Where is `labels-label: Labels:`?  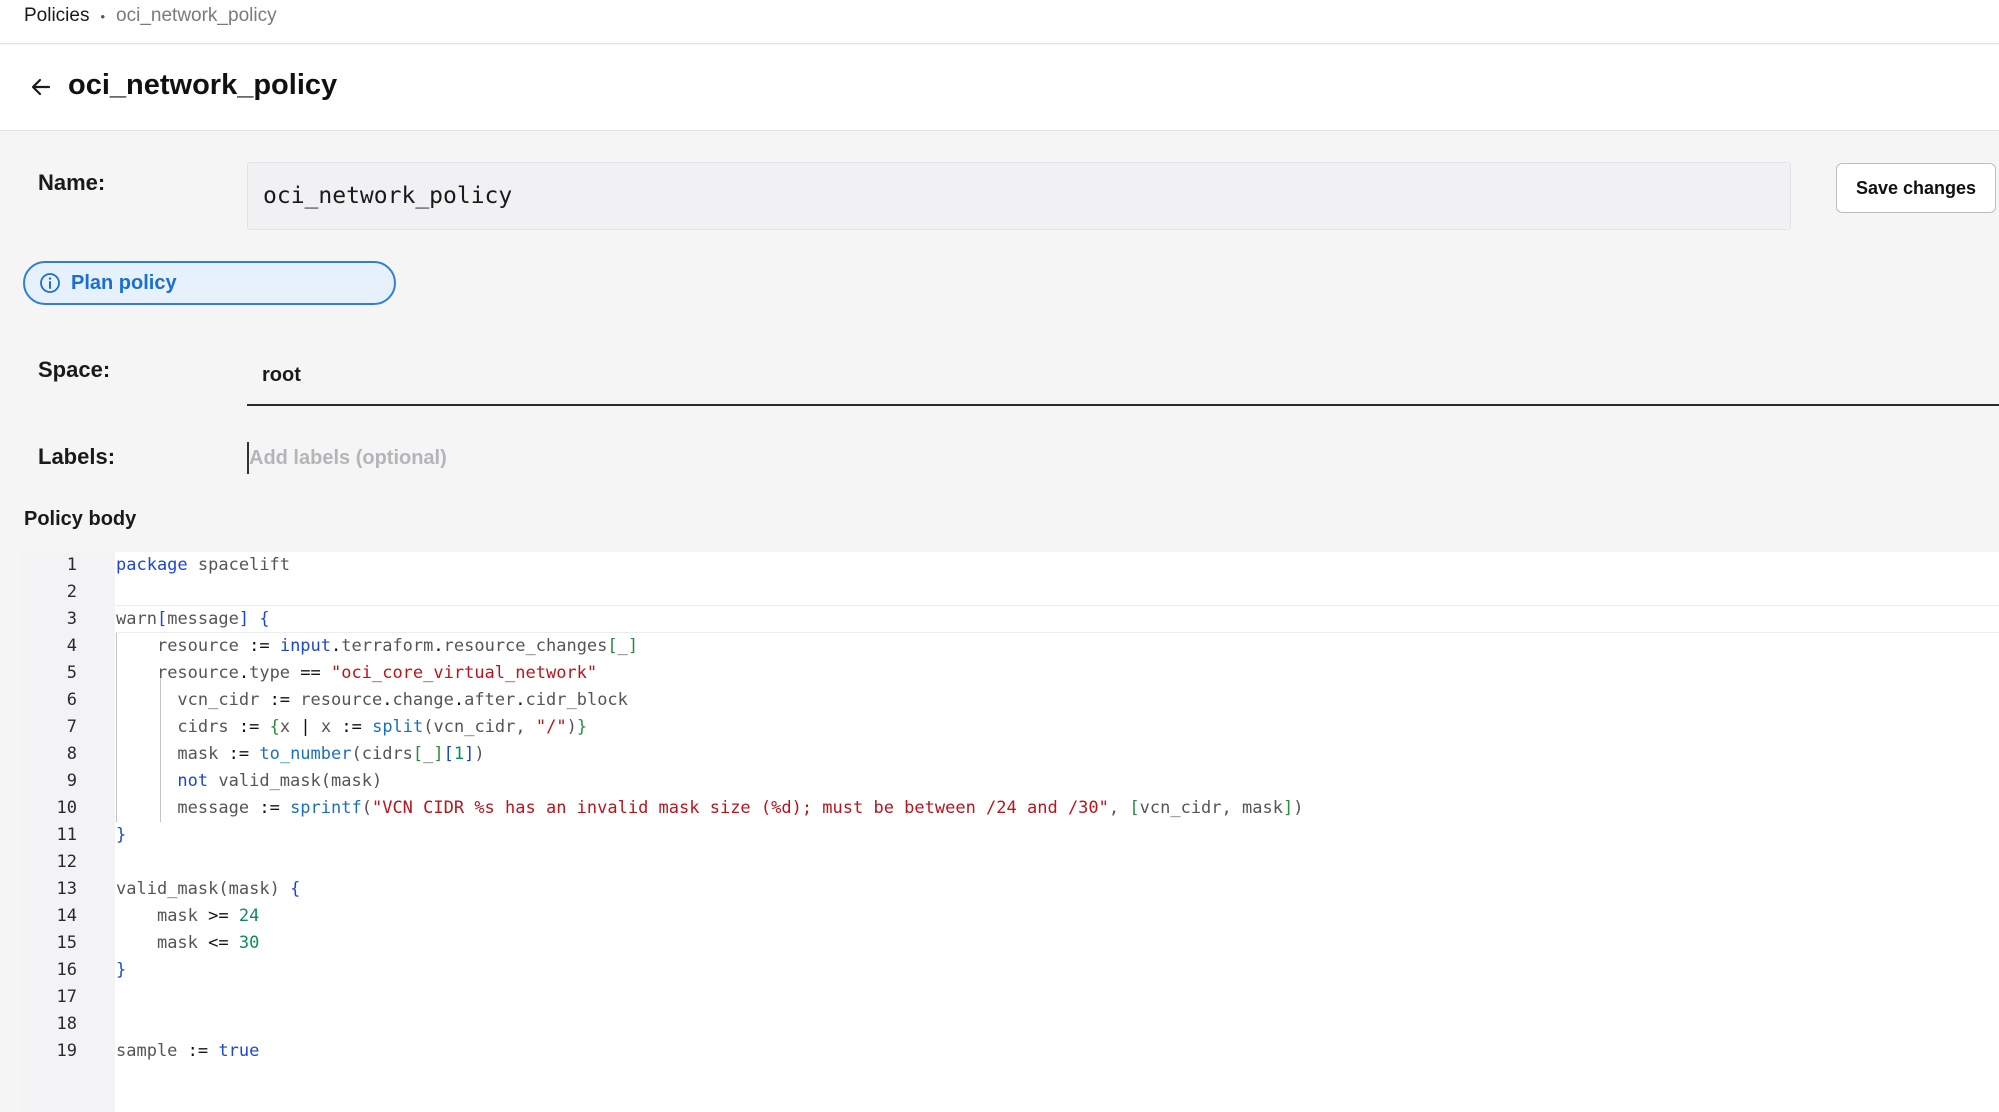
labels-label: Labels: is located at coordinates (77, 456).